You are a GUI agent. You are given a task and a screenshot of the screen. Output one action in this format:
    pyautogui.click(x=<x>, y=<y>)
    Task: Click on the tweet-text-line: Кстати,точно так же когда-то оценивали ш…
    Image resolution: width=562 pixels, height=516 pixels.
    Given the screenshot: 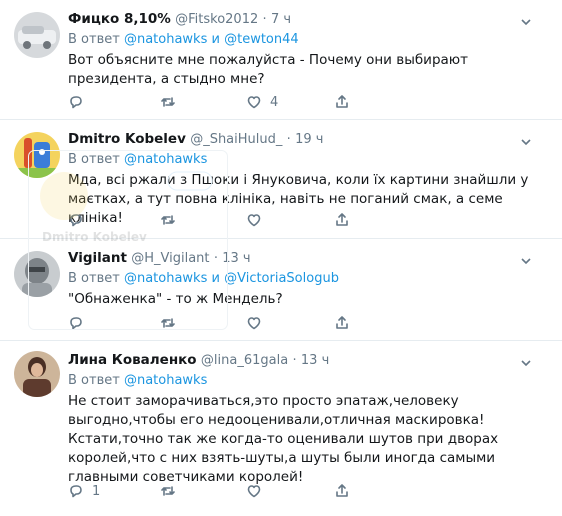 What is the action you would take?
    pyautogui.click(x=283, y=458)
    